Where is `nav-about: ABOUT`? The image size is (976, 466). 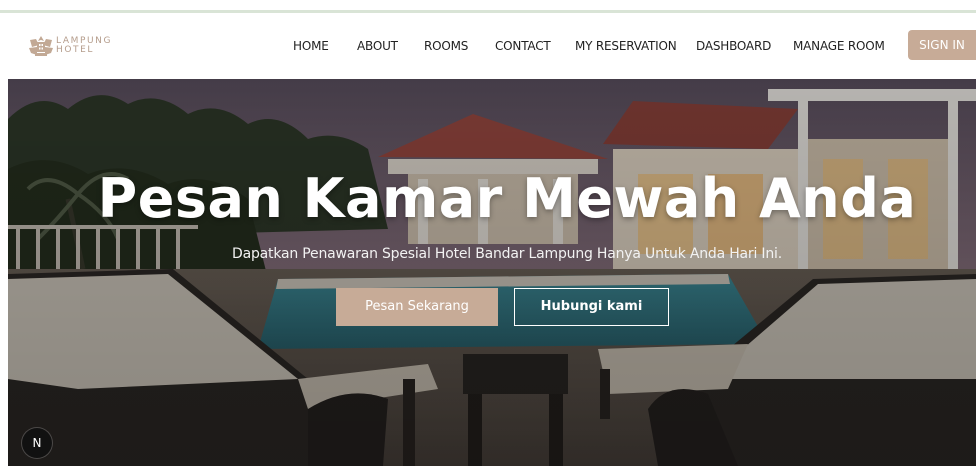 nav-about: ABOUT is located at coordinates (377, 46).